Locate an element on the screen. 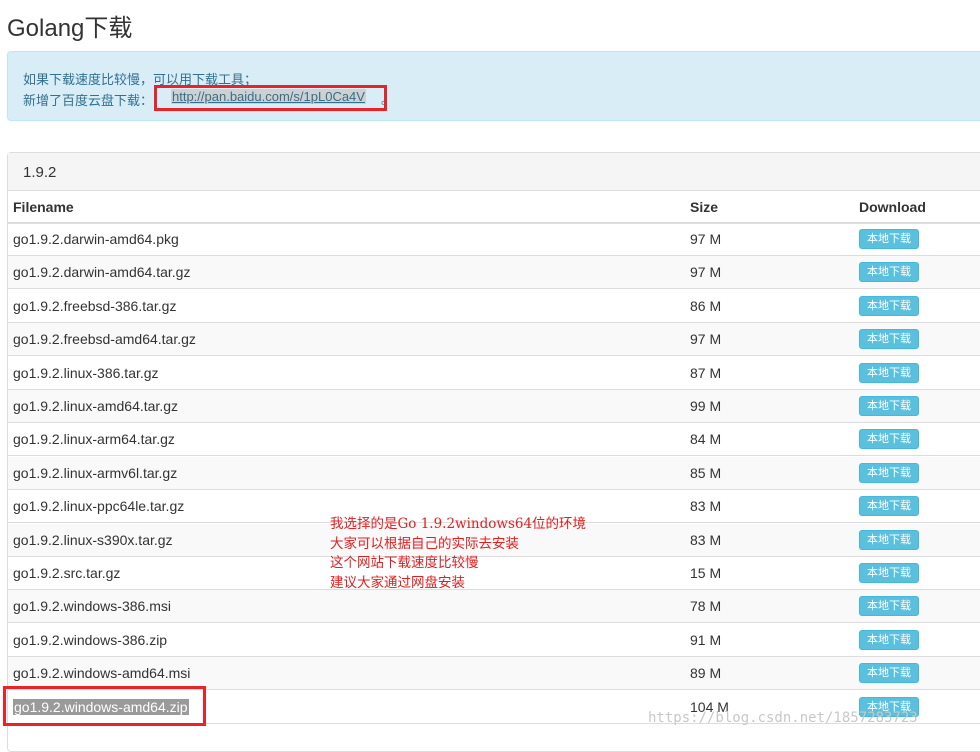 The height and width of the screenshot is (752, 980). annotation-line: 这个网站下载速度比较慢 is located at coordinates (404, 563).